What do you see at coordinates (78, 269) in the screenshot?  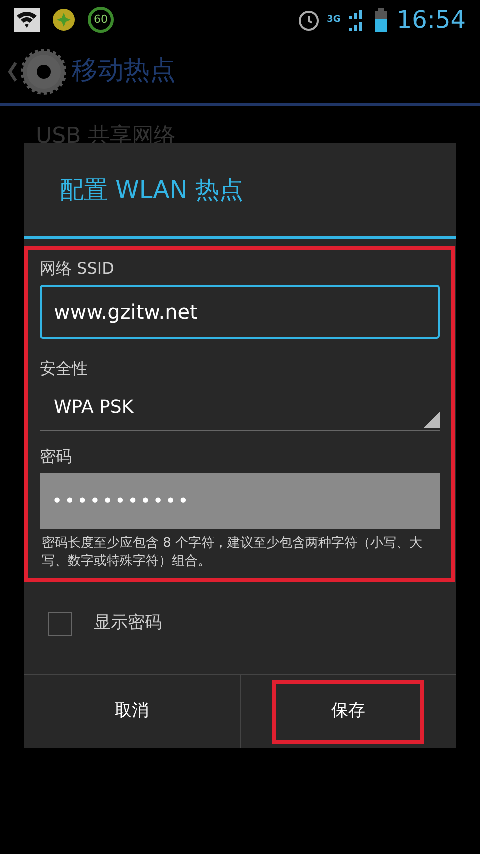 I see `field-label: 网络 SSID` at bounding box center [78, 269].